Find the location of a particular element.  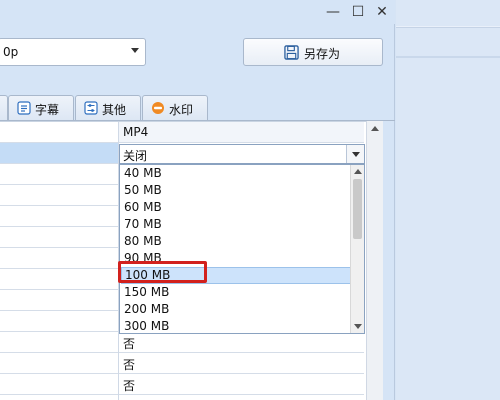

resolution-value: 0p is located at coordinates (11, 52).